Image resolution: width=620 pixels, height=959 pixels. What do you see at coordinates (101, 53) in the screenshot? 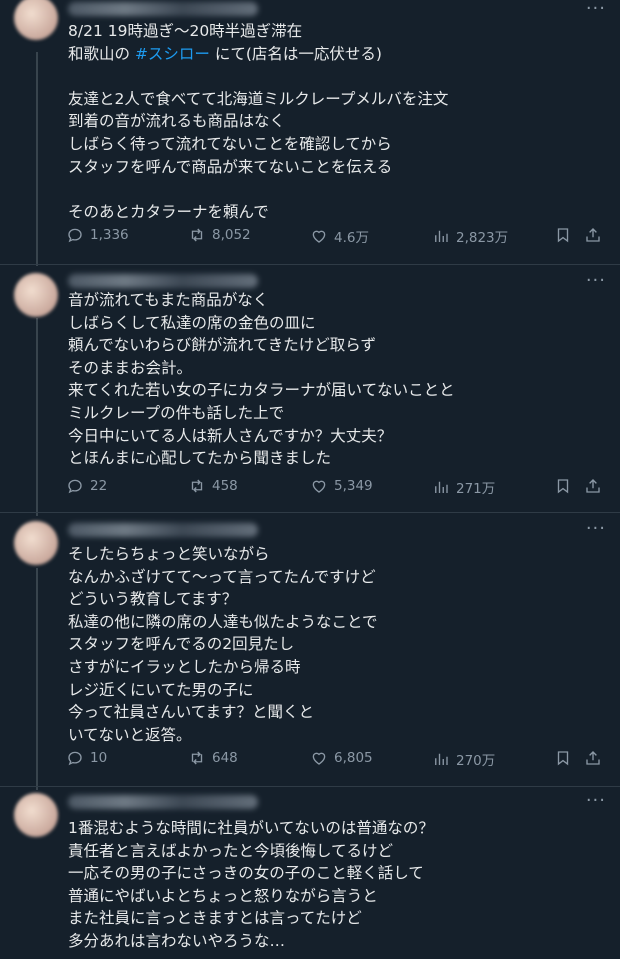
I see `text-fragment: 和歌山の` at bounding box center [101, 53].